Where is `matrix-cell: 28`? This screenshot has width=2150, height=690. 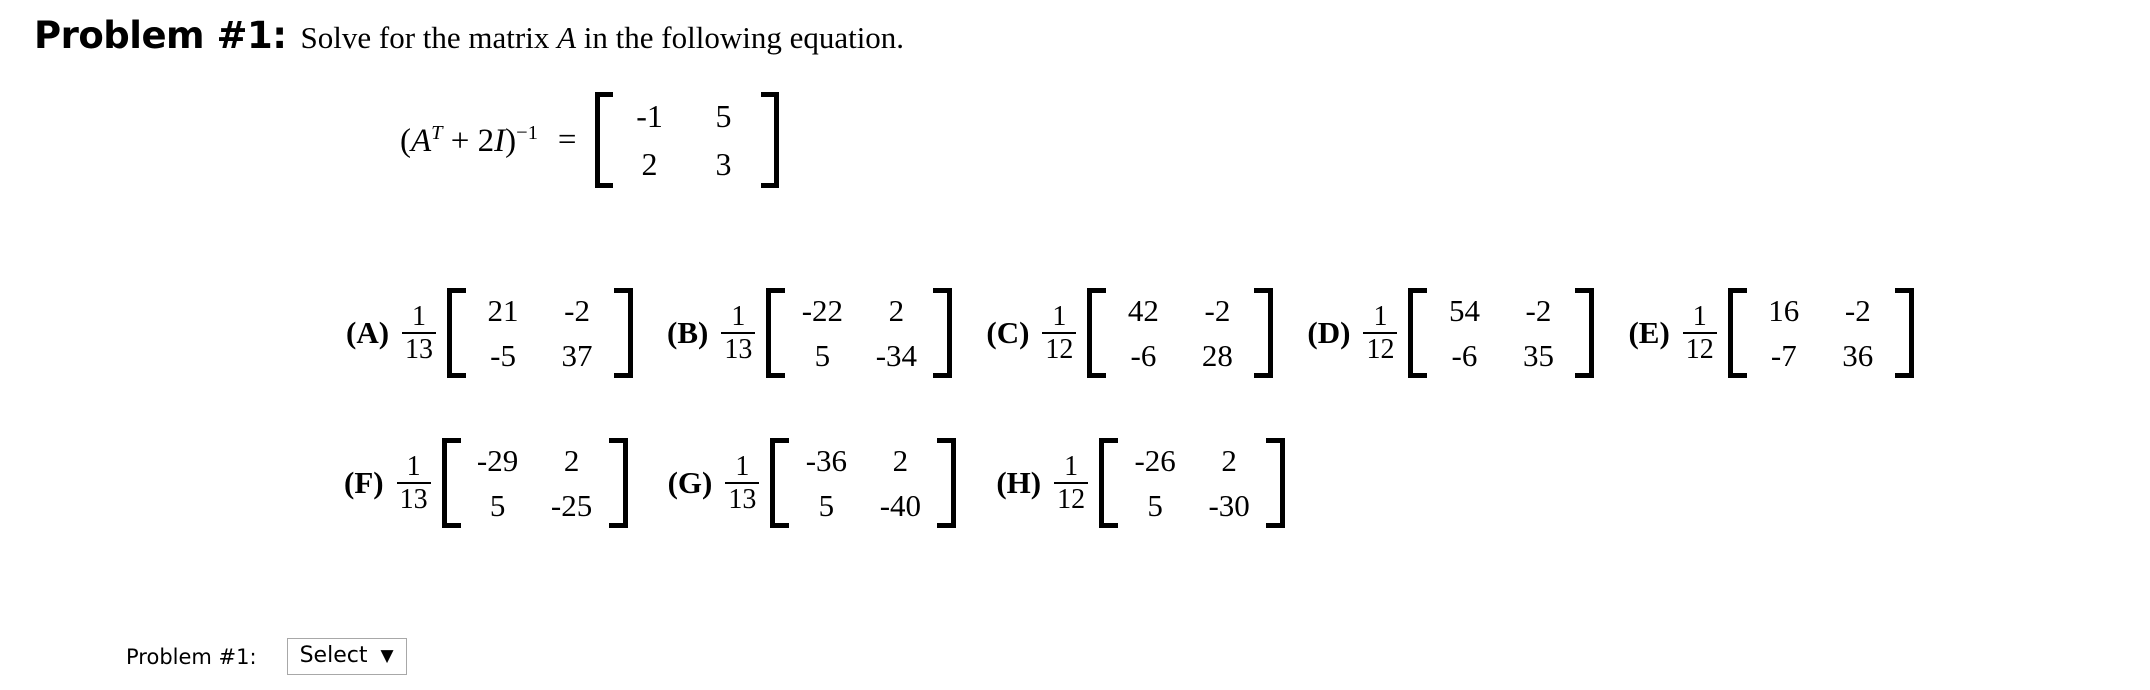 matrix-cell: 28 is located at coordinates (1217, 355).